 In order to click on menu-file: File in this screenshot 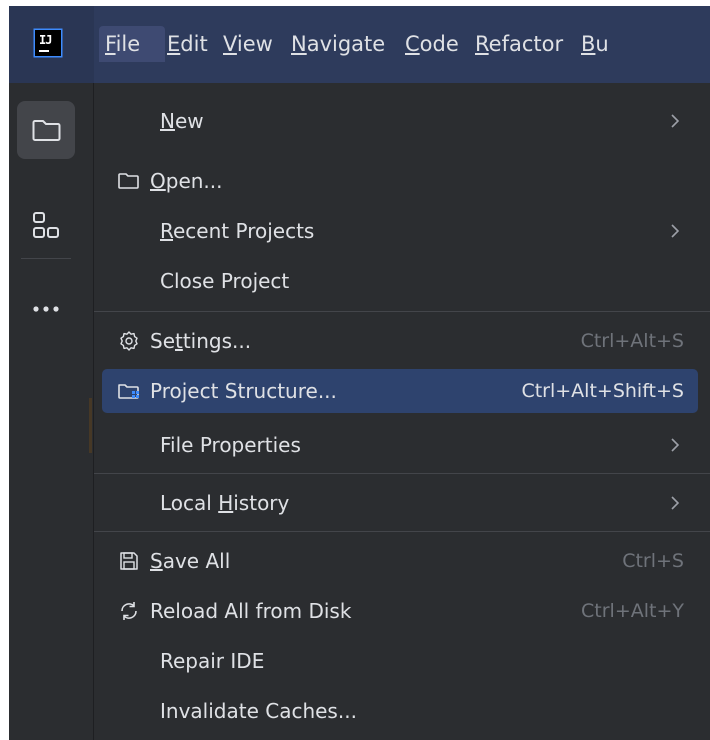, I will do `click(132, 44)`.